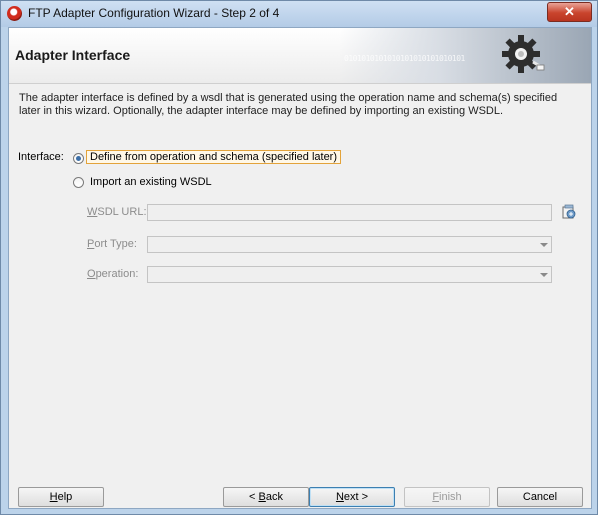 This screenshot has width=598, height=515. What do you see at coordinates (113, 274) in the screenshot?
I see `operation-label: Operation:` at bounding box center [113, 274].